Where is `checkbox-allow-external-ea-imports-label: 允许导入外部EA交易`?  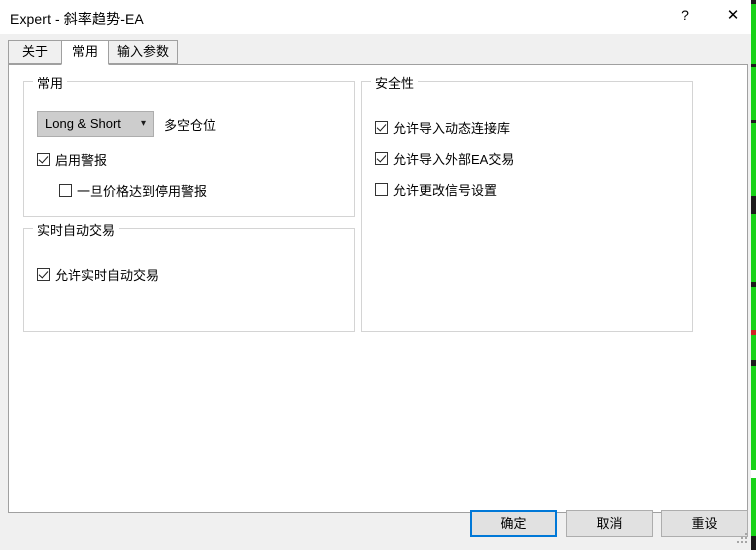
checkbox-allow-external-ea-imports-label: 允许导入外部EA交易 is located at coordinates (454, 159).